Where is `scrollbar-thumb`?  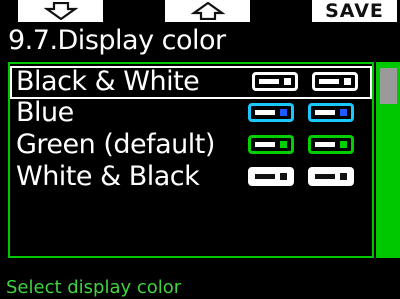 scrollbar-thumb is located at coordinates (388, 86).